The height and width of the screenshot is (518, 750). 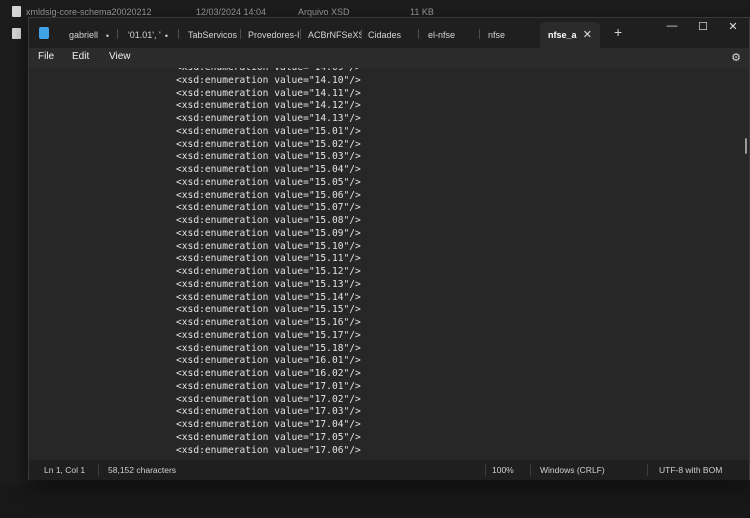 I want to click on code-line: <xsd:enumeration value="15.06"/>, so click(x=268, y=195).